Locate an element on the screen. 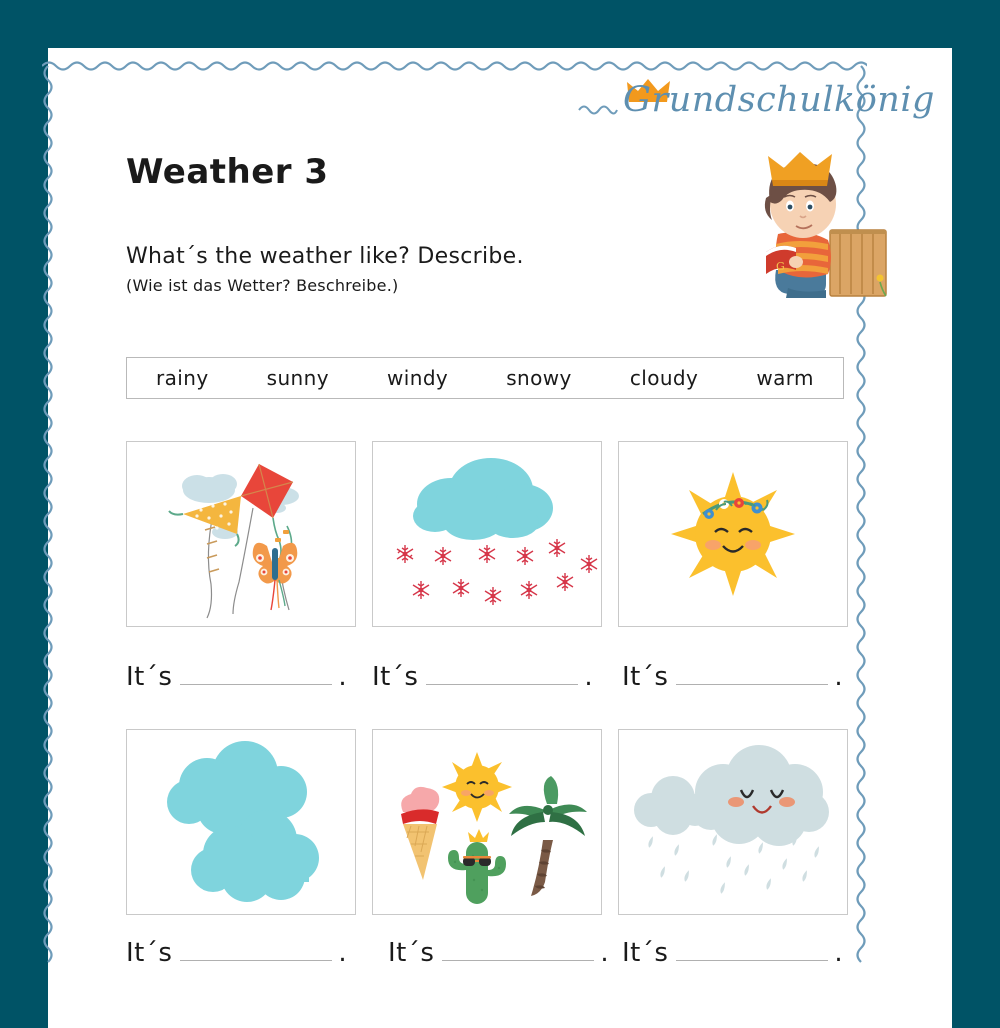  butterfly-kite is located at coordinates (275, 576).